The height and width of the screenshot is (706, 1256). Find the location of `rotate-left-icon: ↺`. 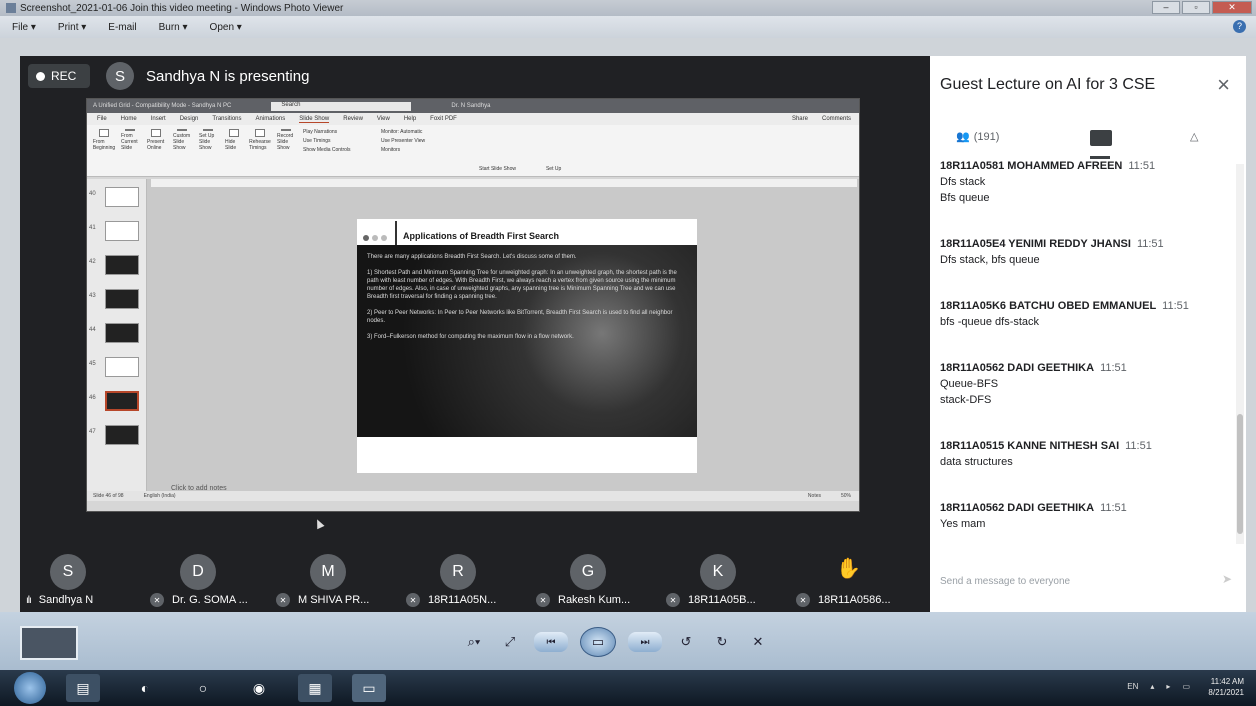

rotate-left-icon: ↺ is located at coordinates (686, 642).